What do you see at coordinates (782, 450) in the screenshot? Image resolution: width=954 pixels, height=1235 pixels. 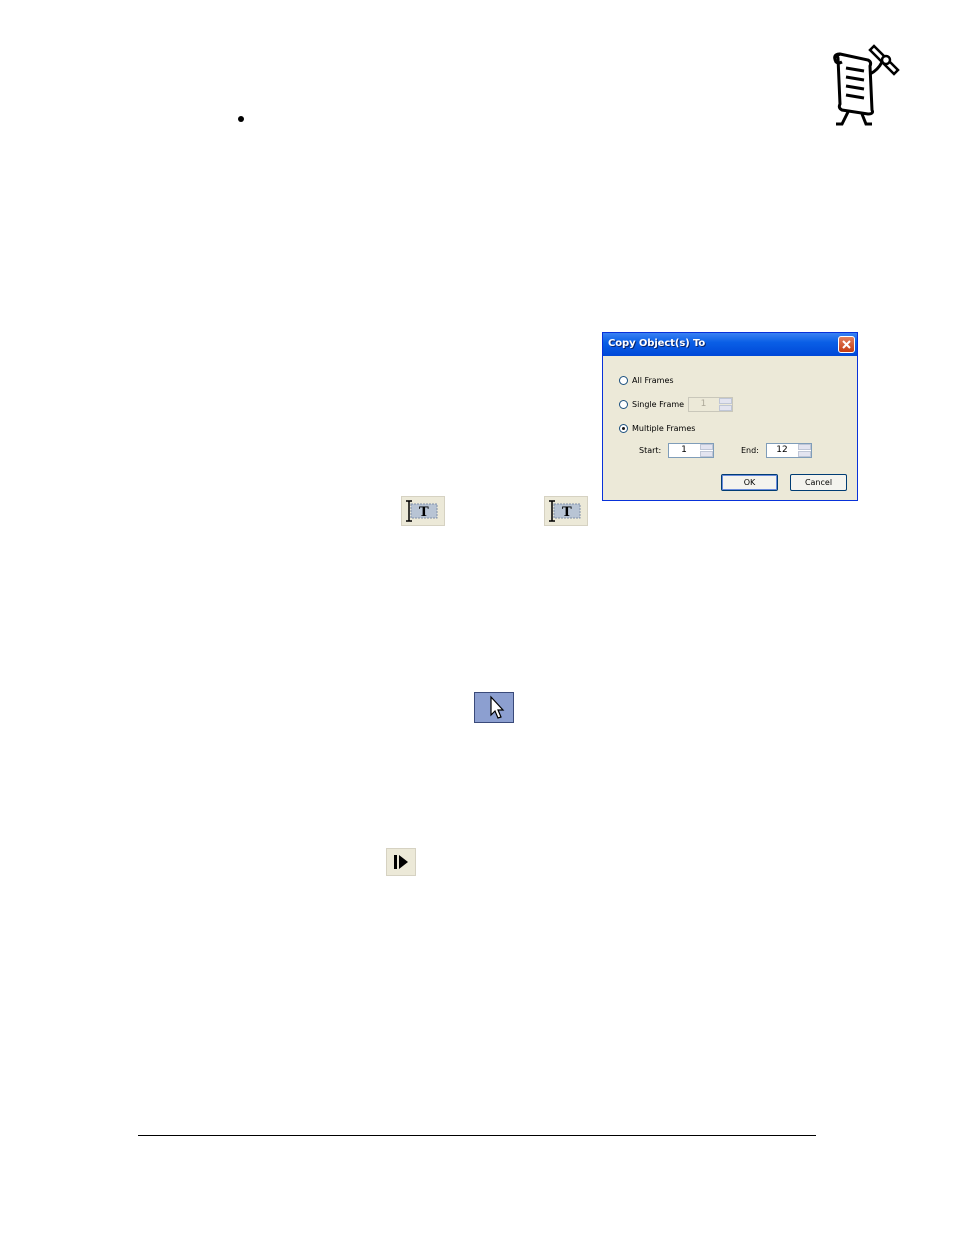 I see `end-frame-value: 12` at bounding box center [782, 450].